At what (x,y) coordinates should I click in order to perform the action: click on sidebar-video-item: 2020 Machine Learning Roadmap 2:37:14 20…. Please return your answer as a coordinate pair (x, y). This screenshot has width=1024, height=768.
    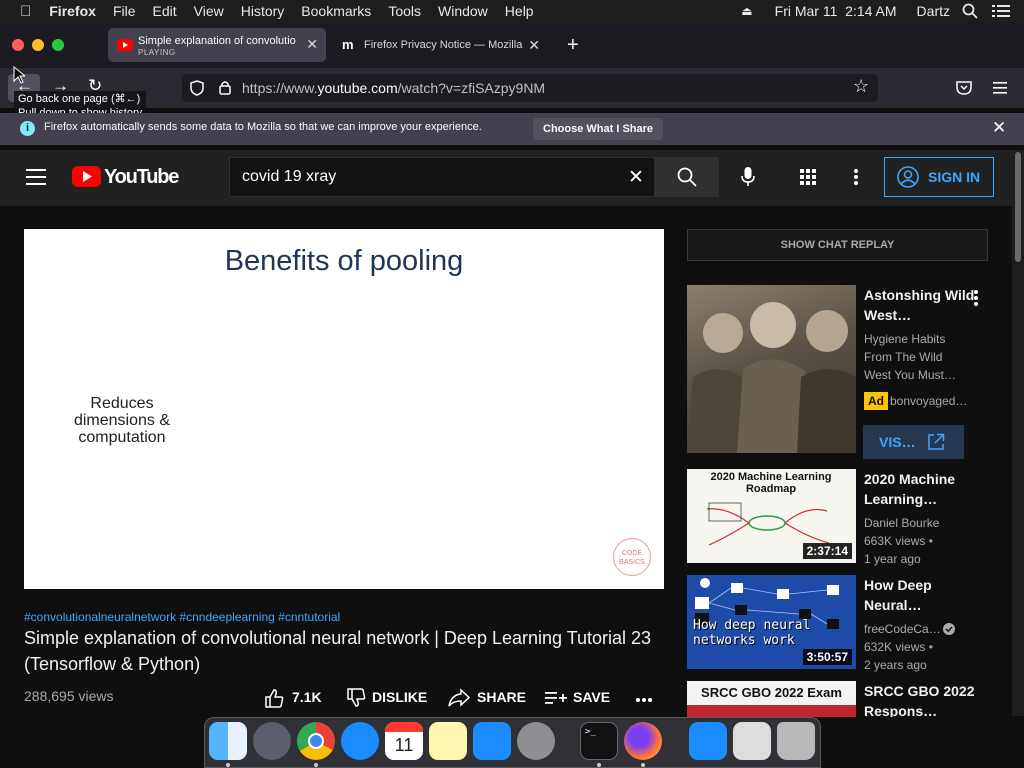
    Looking at the image, I should click on (847, 517).